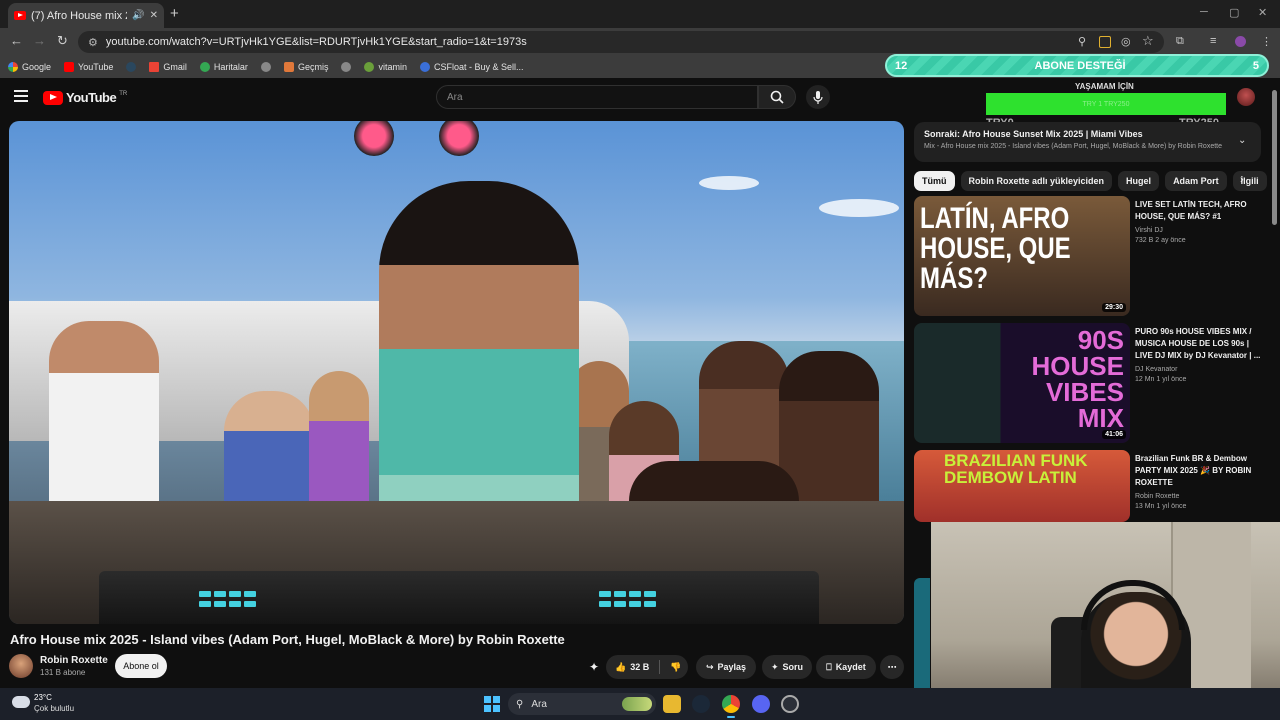 Image resolution: width=1280 pixels, height=720 pixels. Describe the element at coordinates (69, 67) in the screenshot. I see `youtube-icon` at that location.